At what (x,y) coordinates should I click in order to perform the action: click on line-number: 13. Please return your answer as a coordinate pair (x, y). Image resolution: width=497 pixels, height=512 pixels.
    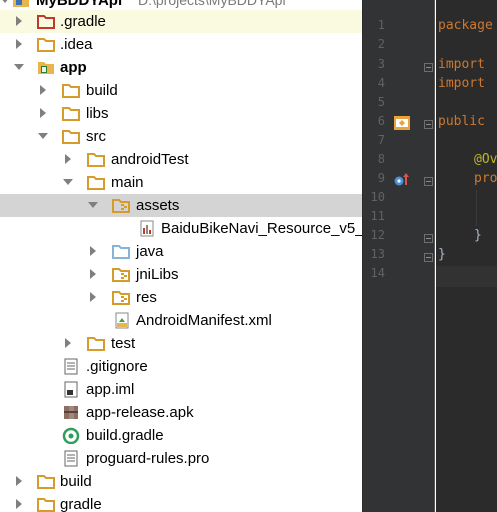
    Looking at the image, I should click on (377, 254).